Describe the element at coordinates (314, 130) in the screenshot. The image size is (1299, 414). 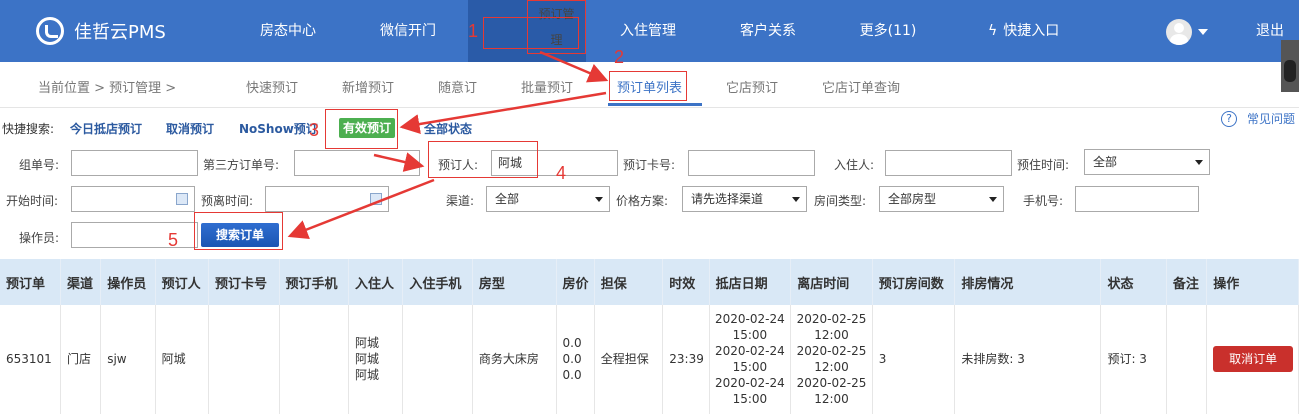
I see `annotation-number-3: 3` at that location.